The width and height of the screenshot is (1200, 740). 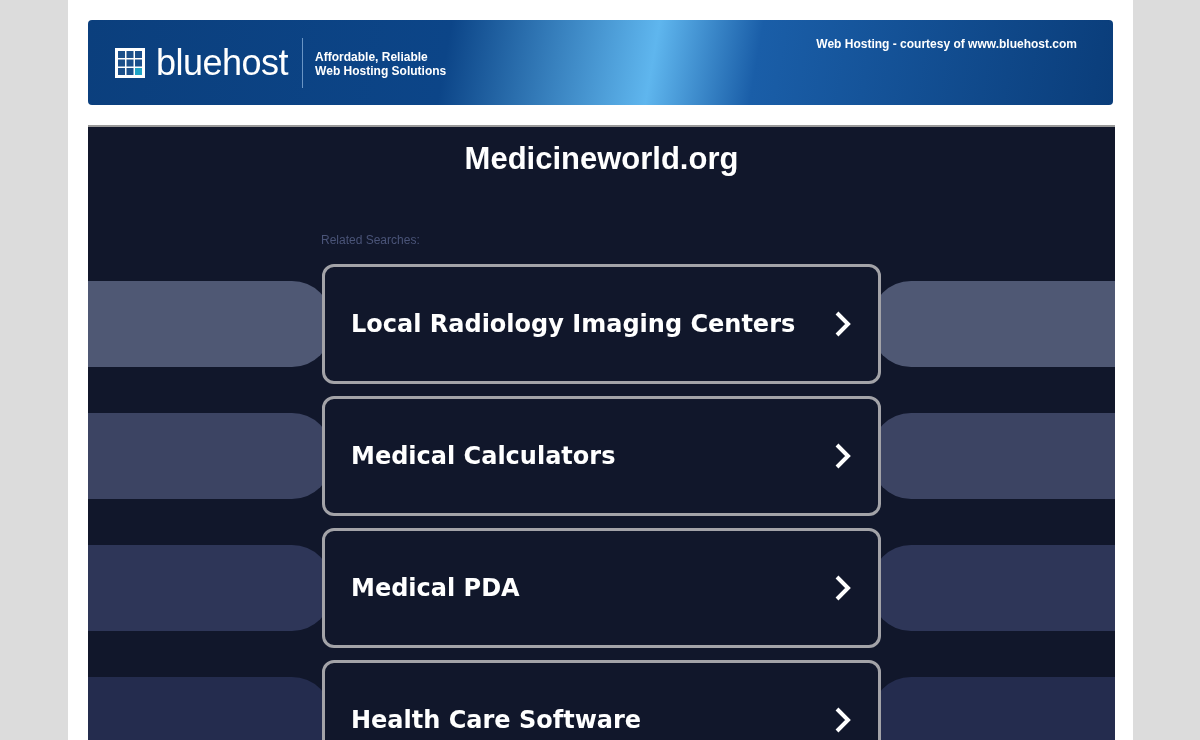 What do you see at coordinates (130, 62) in the screenshot?
I see `grid-logo-icon` at bounding box center [130, 62].